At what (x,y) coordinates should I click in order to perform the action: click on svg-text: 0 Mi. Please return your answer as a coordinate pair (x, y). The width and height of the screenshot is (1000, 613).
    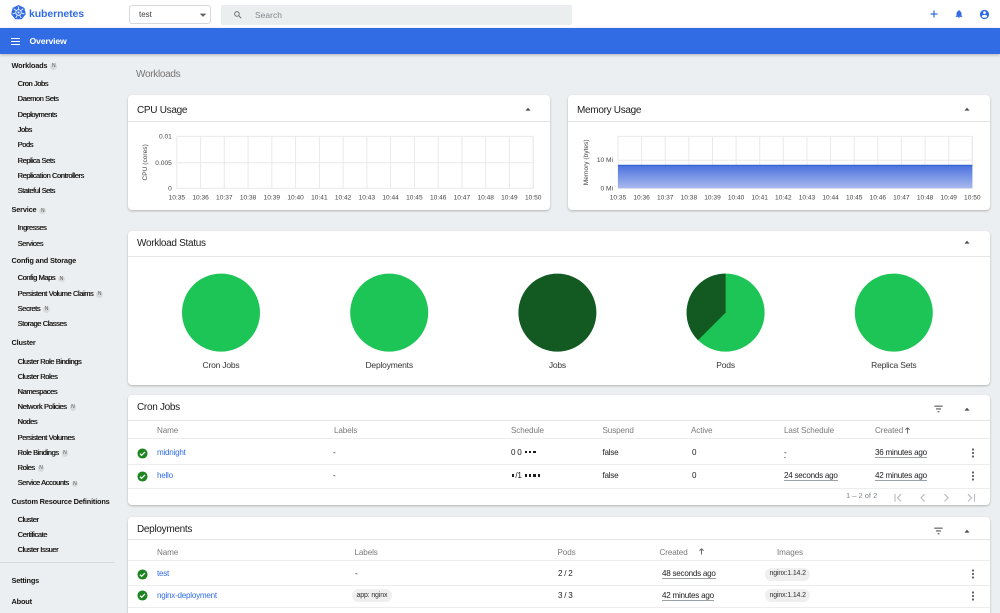
    Looking at the image, I should click on (607, 188).